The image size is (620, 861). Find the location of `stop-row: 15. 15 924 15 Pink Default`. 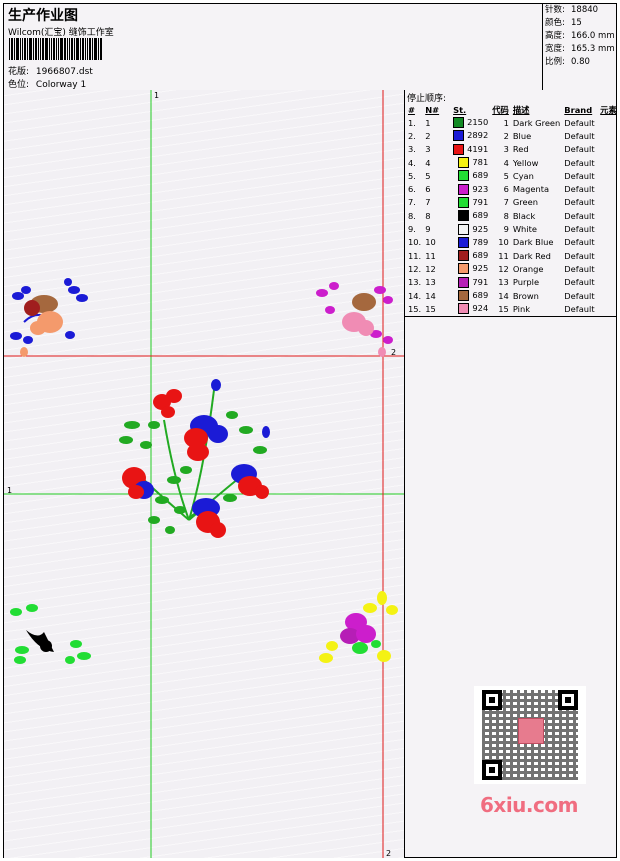

stop-row: 15. 15 924 15 Pink Default is located at coordinates (512, 308).